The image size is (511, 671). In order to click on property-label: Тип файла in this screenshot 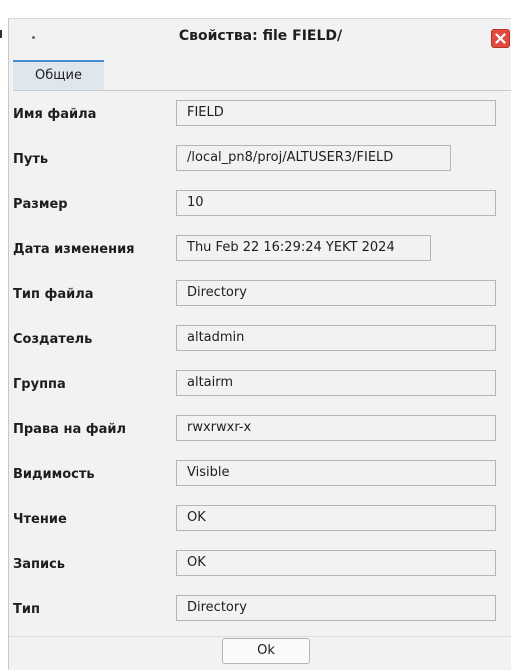, I will do `click(53, 294)`.